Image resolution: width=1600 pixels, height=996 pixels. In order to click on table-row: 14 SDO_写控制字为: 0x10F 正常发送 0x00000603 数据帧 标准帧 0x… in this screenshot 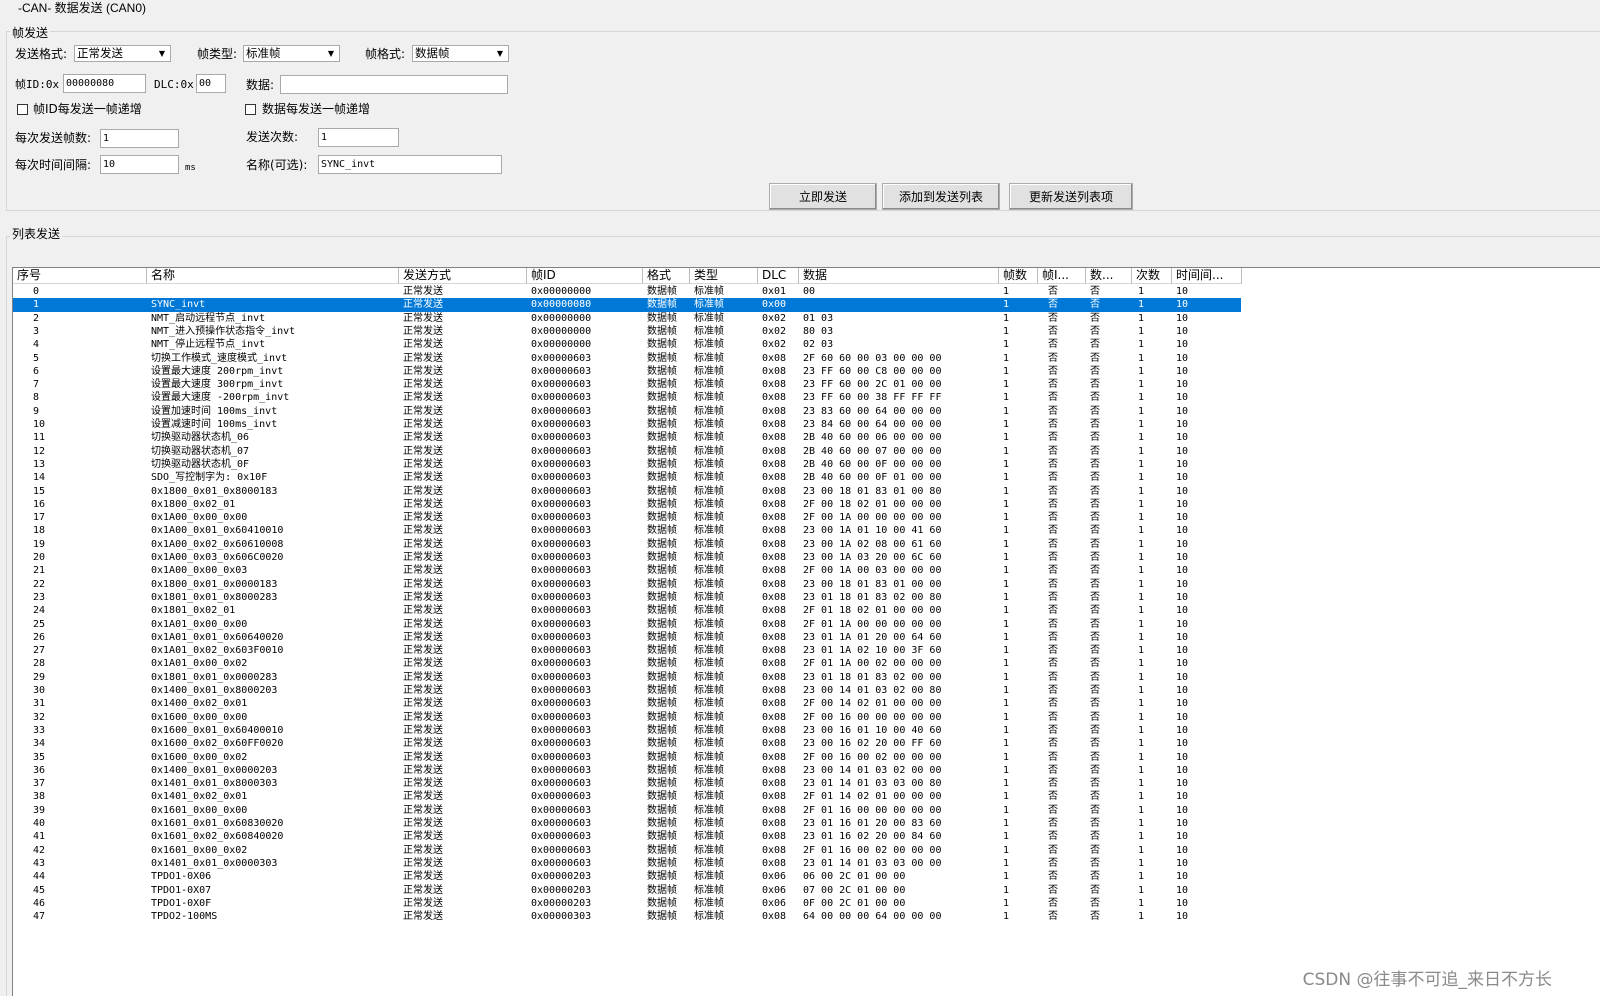, I will do `click(627, 477)`.